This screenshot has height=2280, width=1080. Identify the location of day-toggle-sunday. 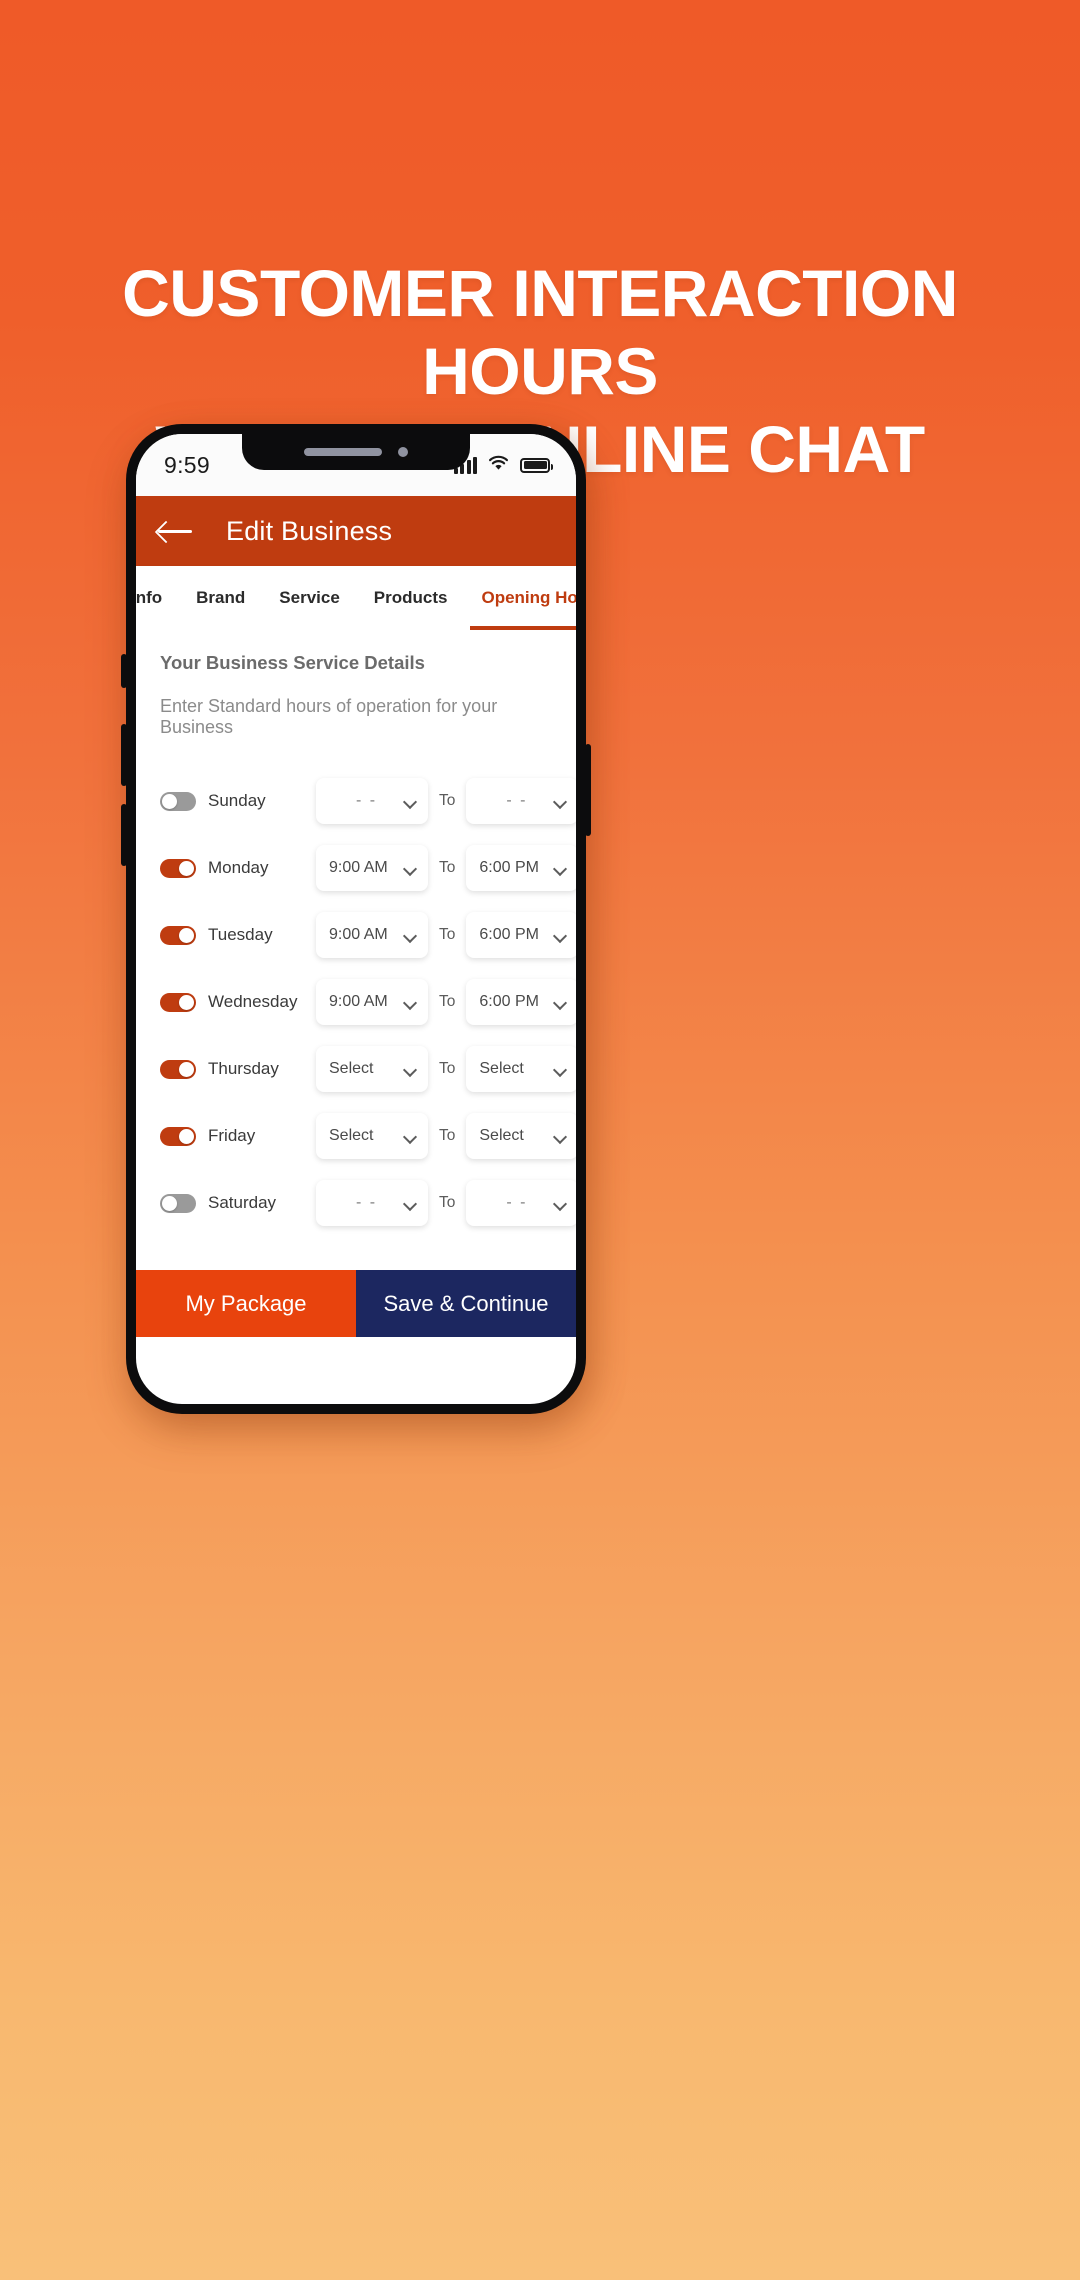
(178, 801).